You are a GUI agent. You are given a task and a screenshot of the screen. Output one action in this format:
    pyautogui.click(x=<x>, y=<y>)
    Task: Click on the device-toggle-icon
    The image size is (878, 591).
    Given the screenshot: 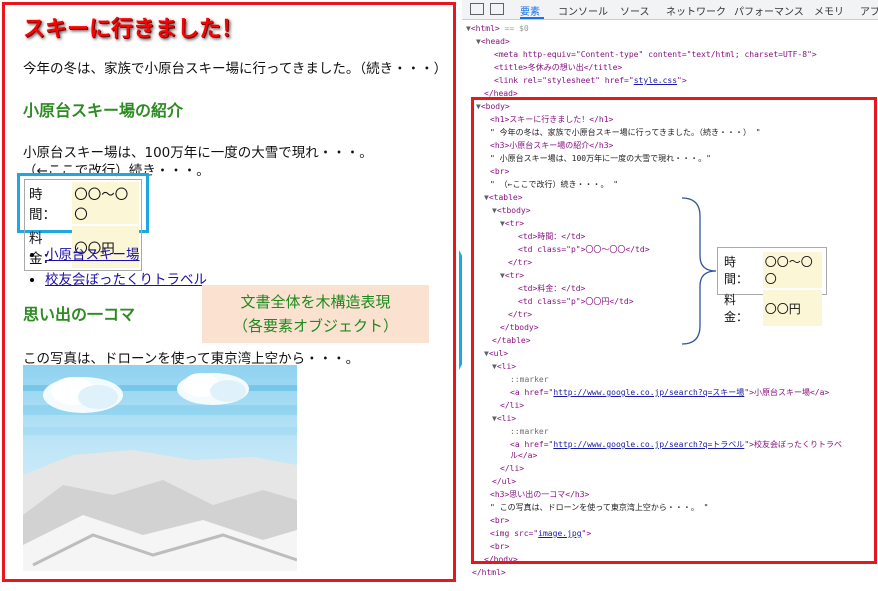 What is the action you would take?
    pyautogui.click(x=497, y=9)
    